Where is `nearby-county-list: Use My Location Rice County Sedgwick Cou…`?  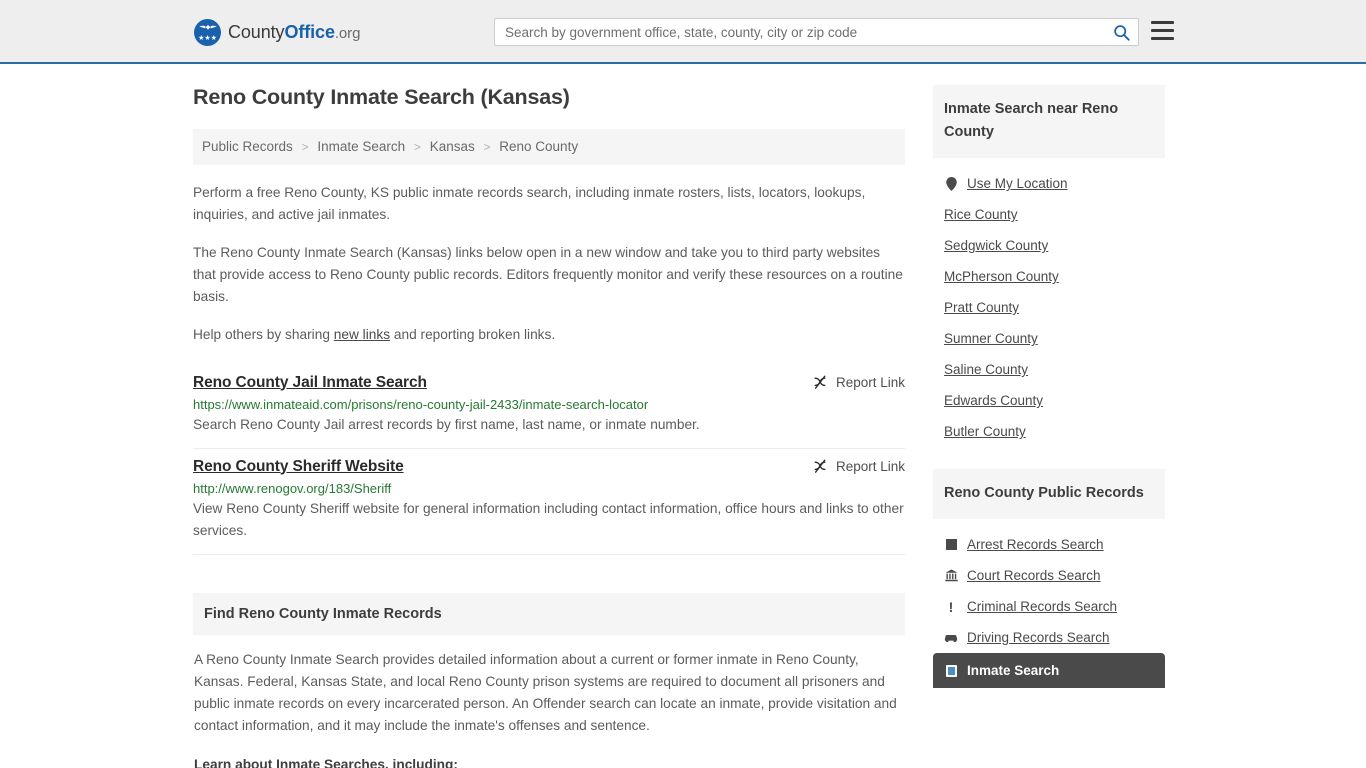 nearby-county-list: Use My Location Rice County Sedgwick Cou… is located at coordinates (1049, 302).